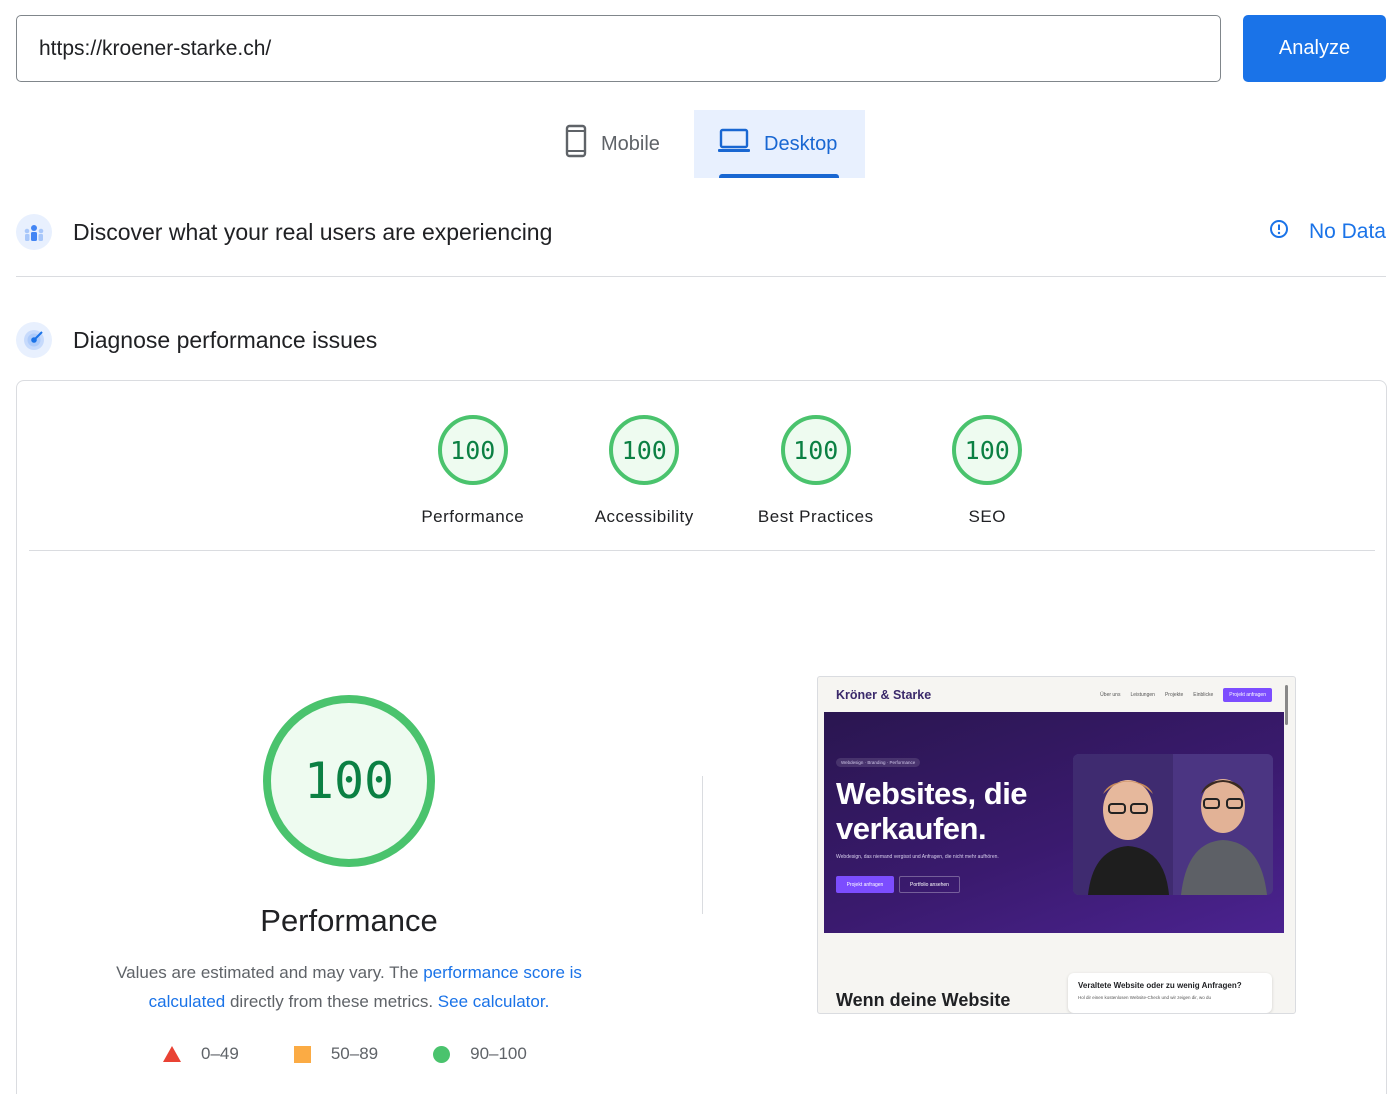 This screenshot has width=1400, height=1094. I want to click on see-calculator-link: See calculator., so click(494, 1001).